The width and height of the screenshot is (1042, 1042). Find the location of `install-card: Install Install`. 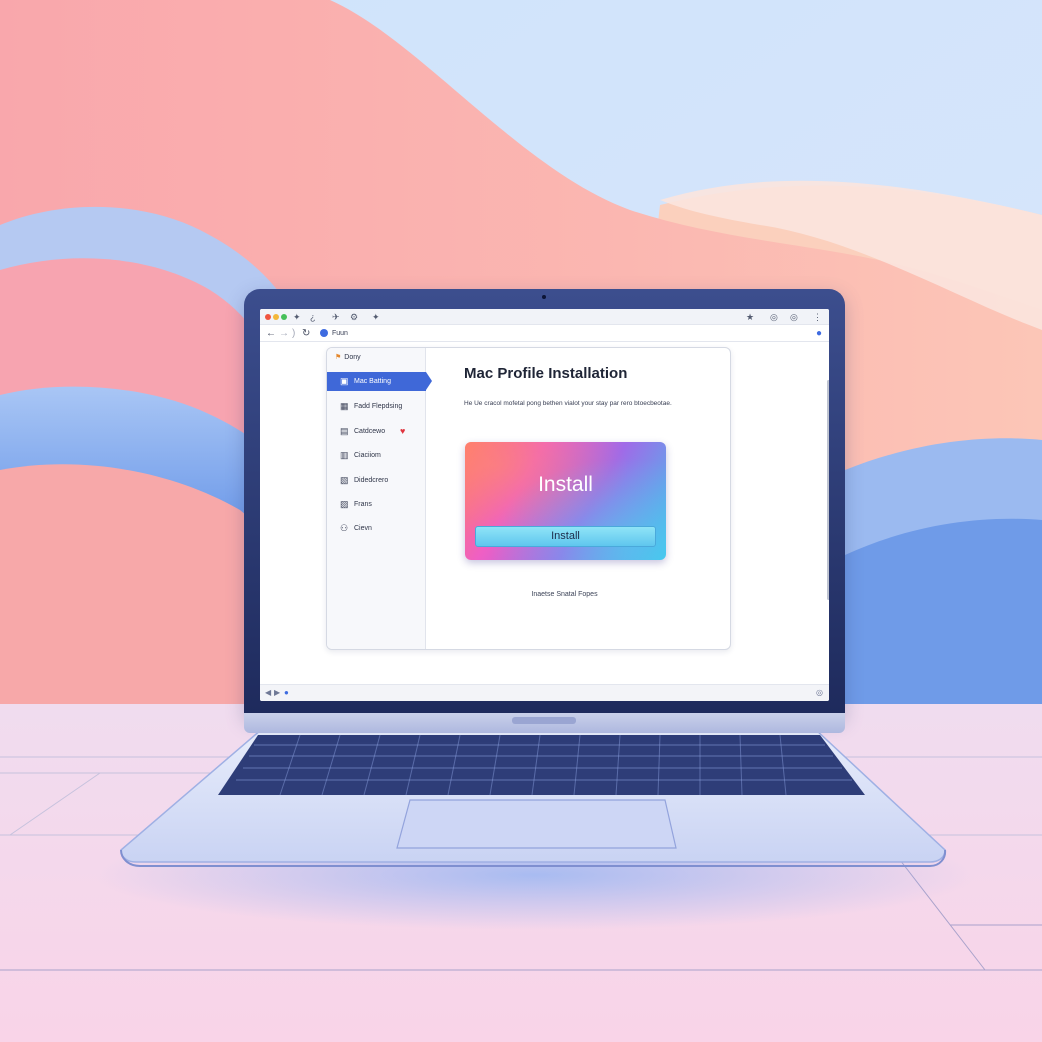

install-card: Install Install is located at coordinates (565, 501).